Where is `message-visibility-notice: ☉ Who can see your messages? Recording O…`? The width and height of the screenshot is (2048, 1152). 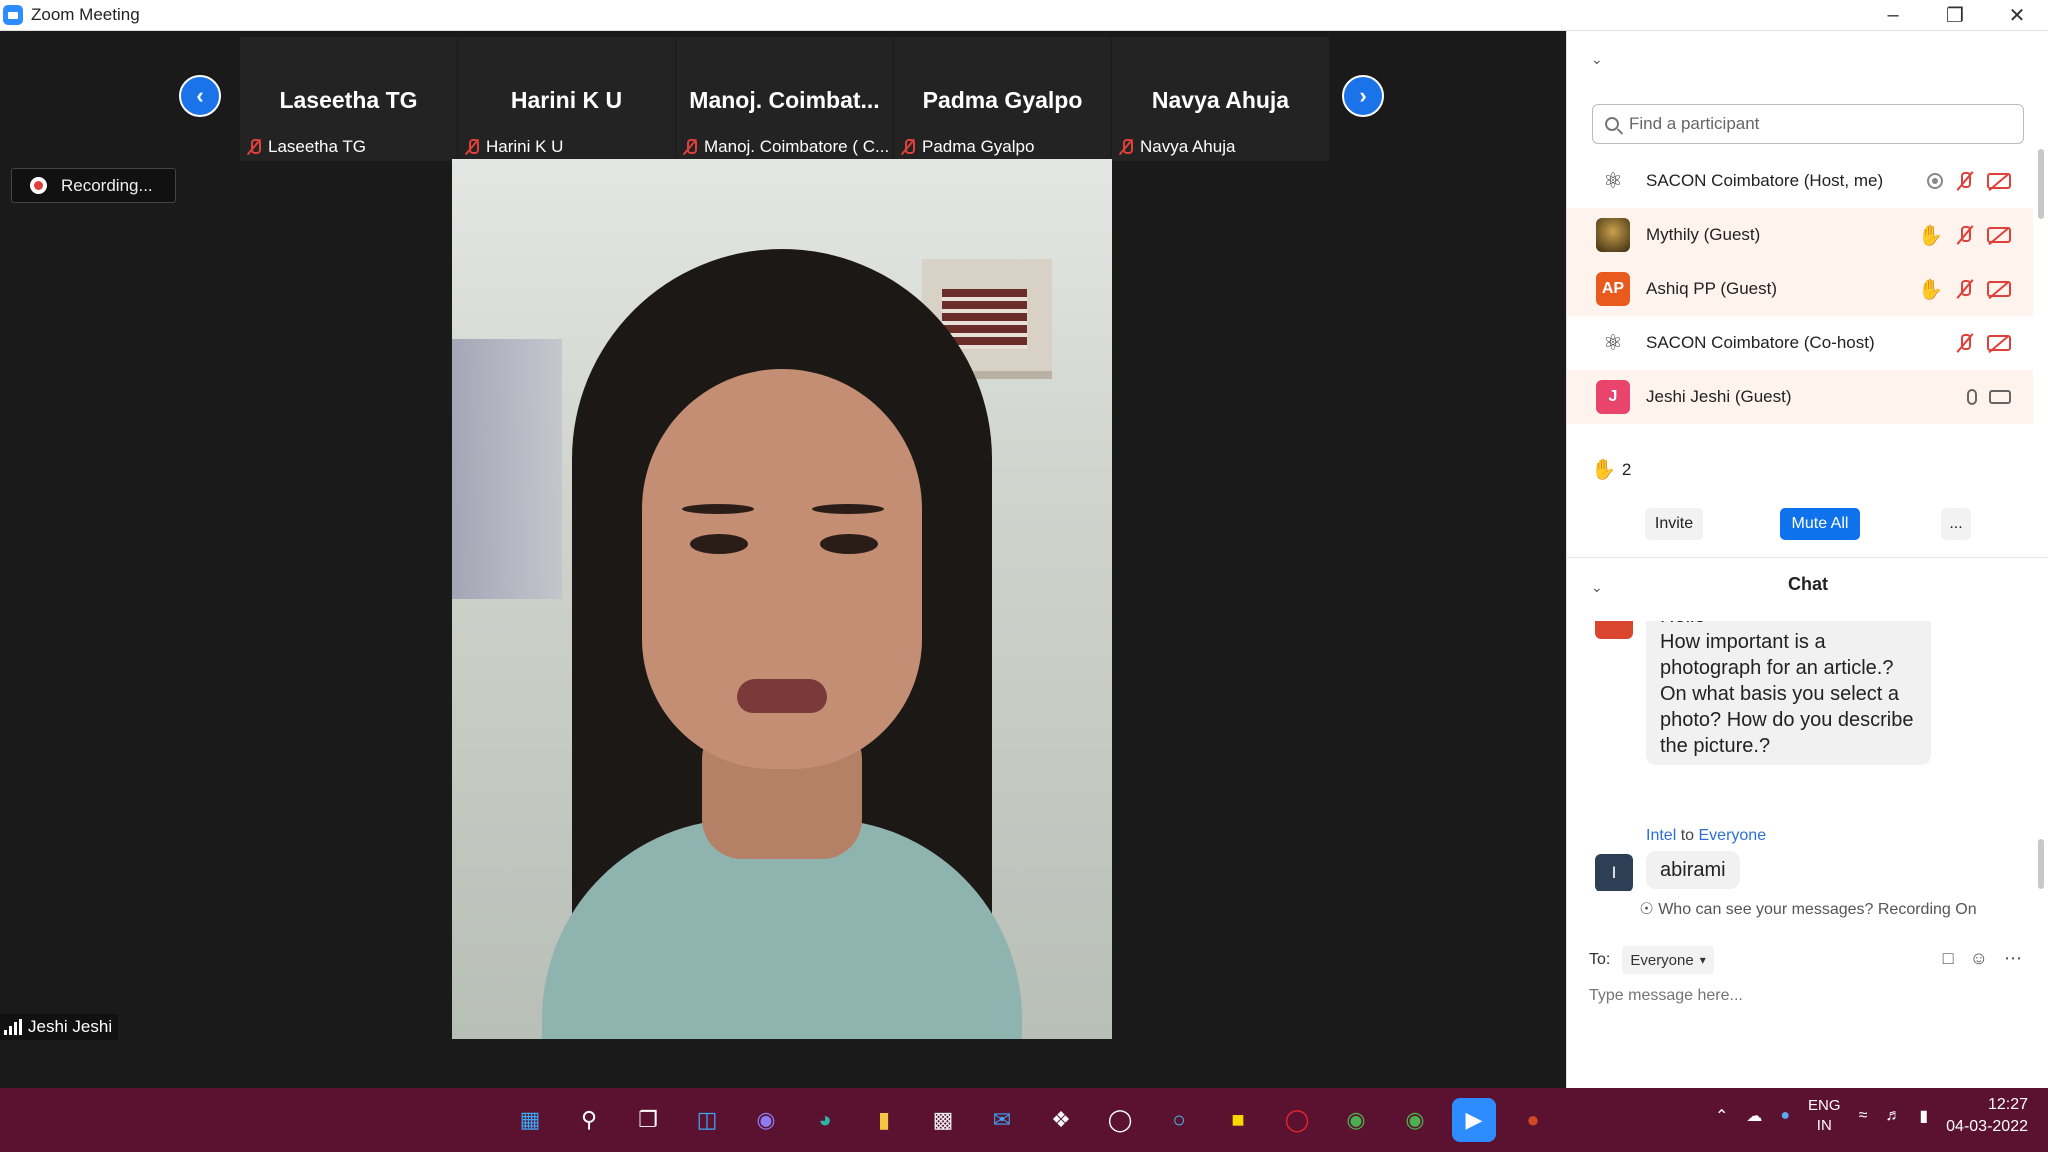
message-visibility-notice: ☉ Who can see your messages? Recording O… is located at coordinates (1807, 909).